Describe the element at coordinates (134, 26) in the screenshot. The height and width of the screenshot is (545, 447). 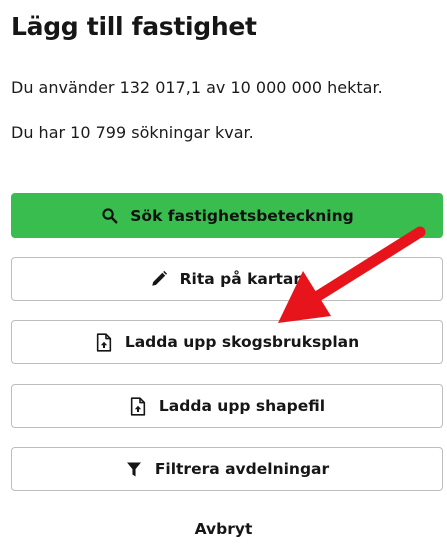
I see `page-title: Lägg till fastighet` at that location.